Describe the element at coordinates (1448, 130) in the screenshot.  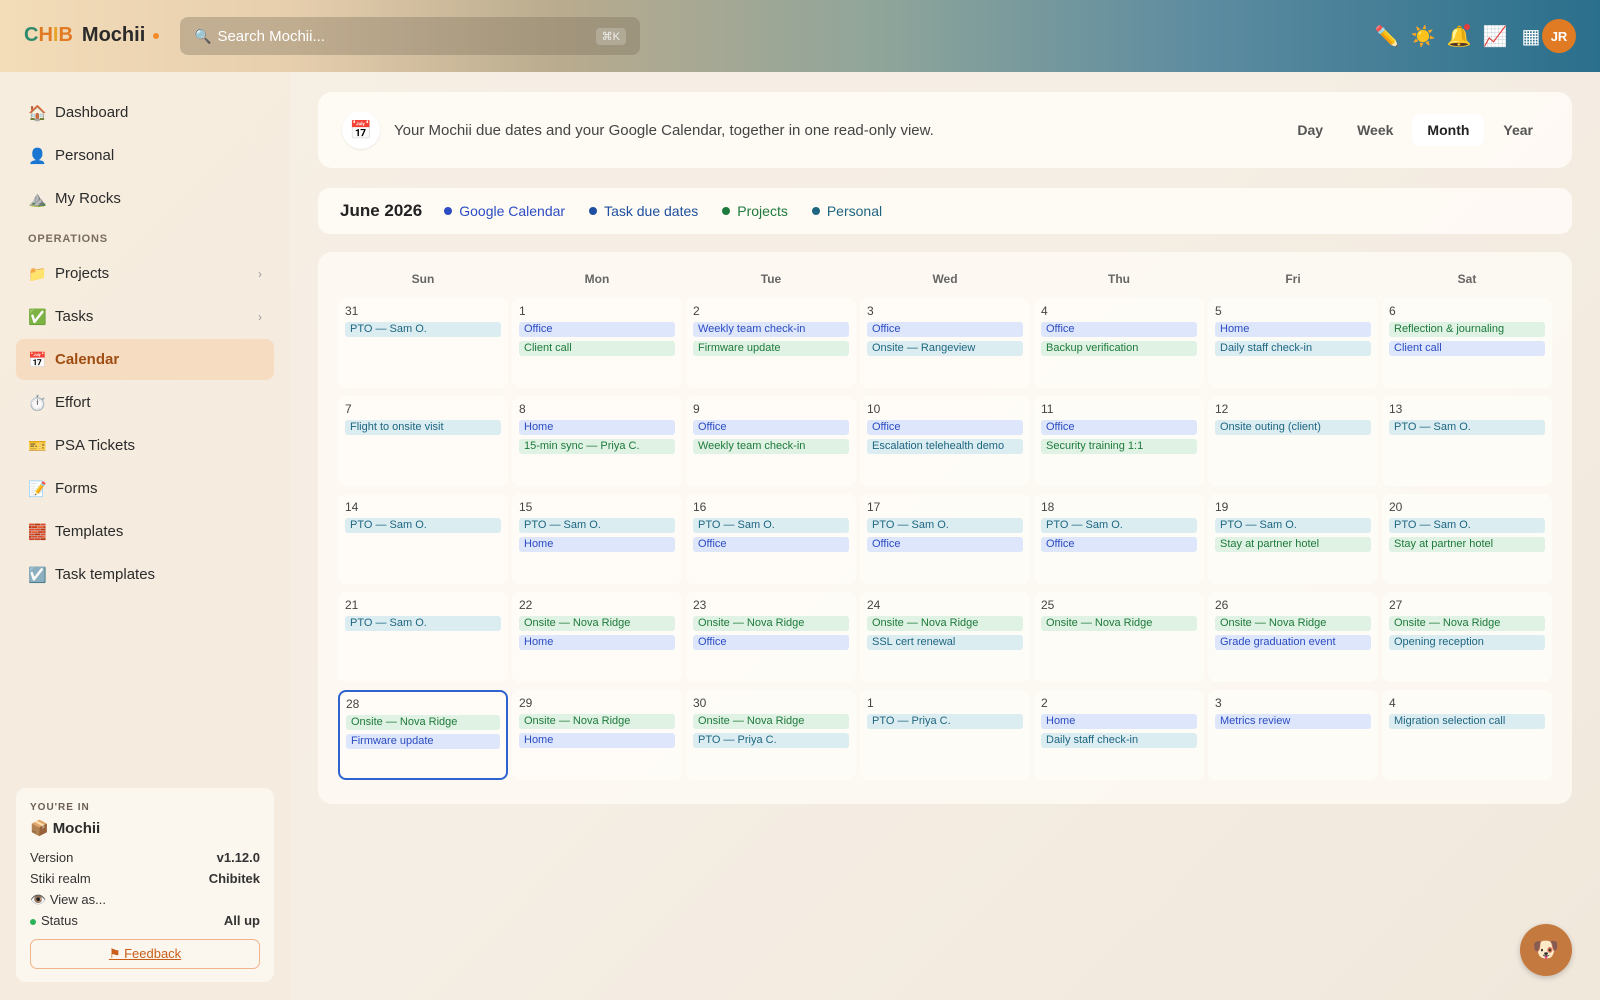
I see `view-month-button: Month` at that location.